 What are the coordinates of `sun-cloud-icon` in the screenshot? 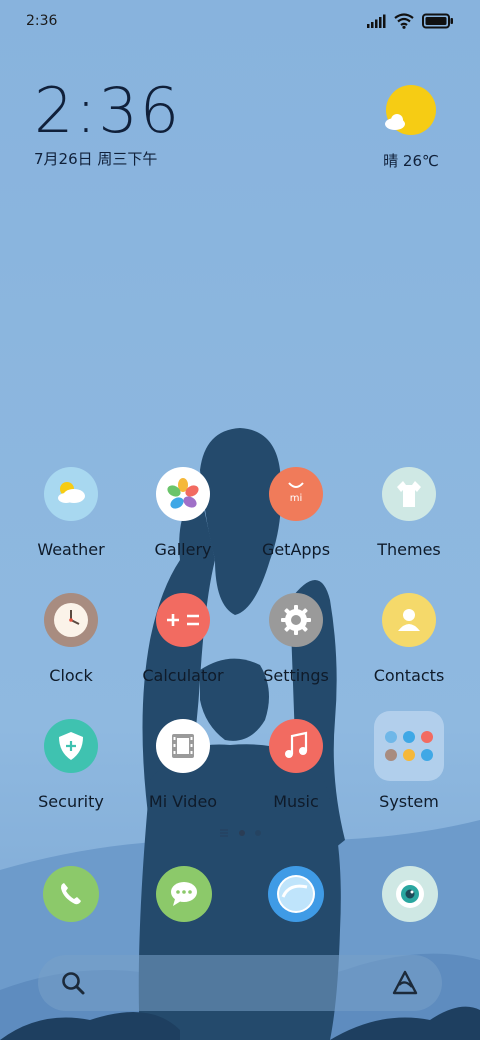 It's located at (410, 110).